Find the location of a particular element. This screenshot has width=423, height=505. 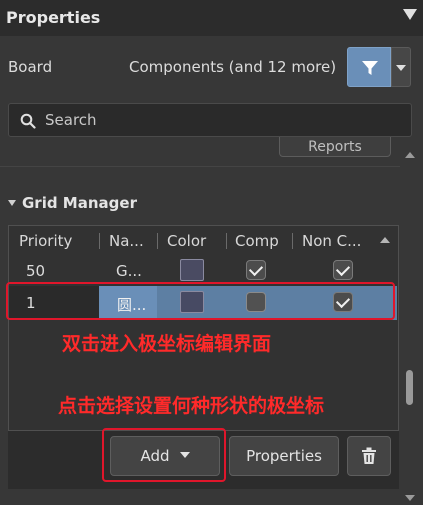

scrollbar-thumb is located at coordinates (409, 387).